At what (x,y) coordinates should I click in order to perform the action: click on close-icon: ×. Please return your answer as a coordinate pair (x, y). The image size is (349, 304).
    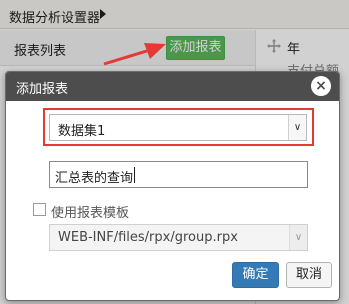
    Looking at the image, I should click on (321, 86).